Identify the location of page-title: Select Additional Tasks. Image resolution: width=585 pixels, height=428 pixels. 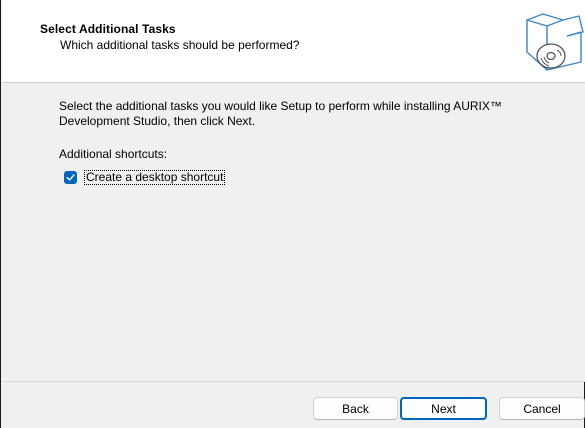
(108, 29).